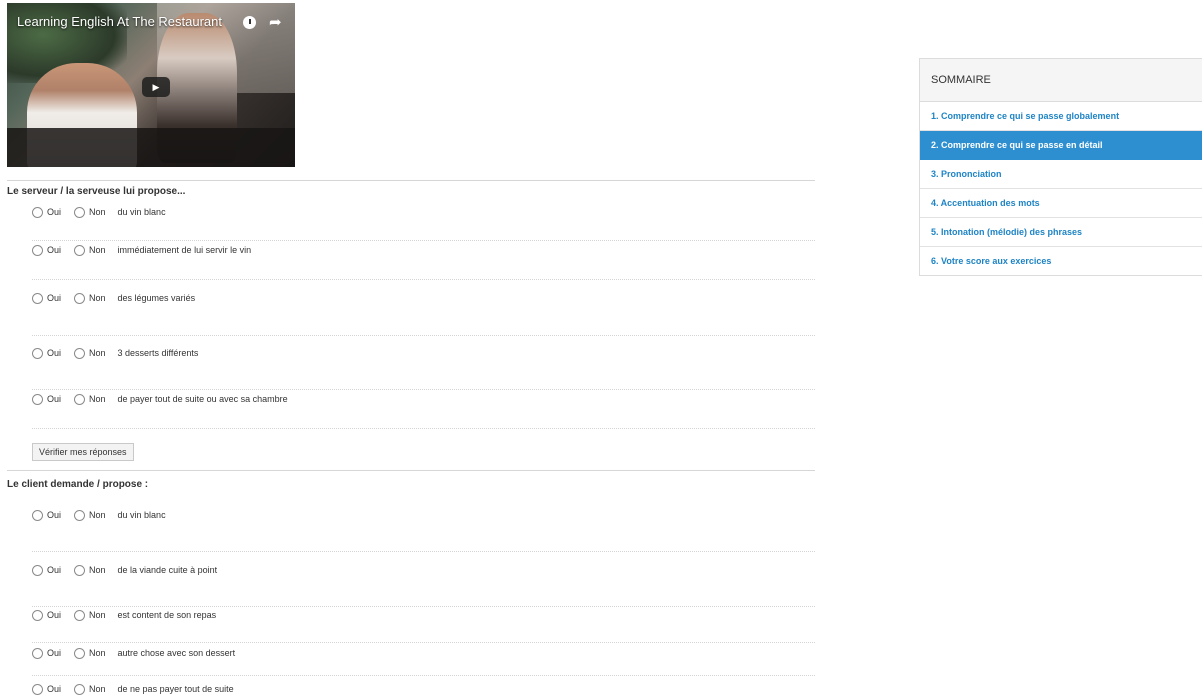  Describe the element at coordinates (115, 353) in the screenshot. I see `question-row: Oui Non 3 desserts différents` at that location.